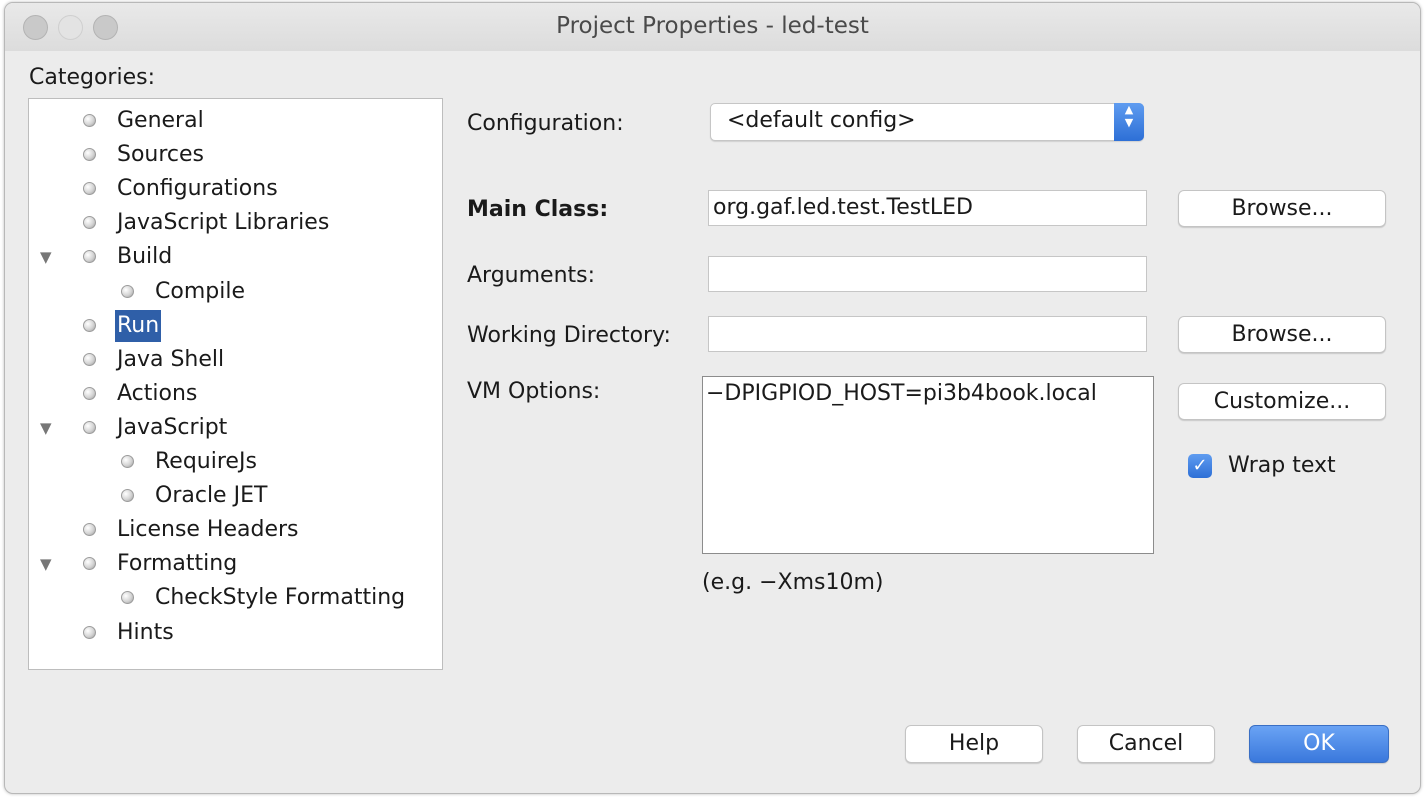  Describe the element at coordinates (793, 582) in the screenshot. I see `vm-options-hint: (e.g. −Xms10m)` at that location.